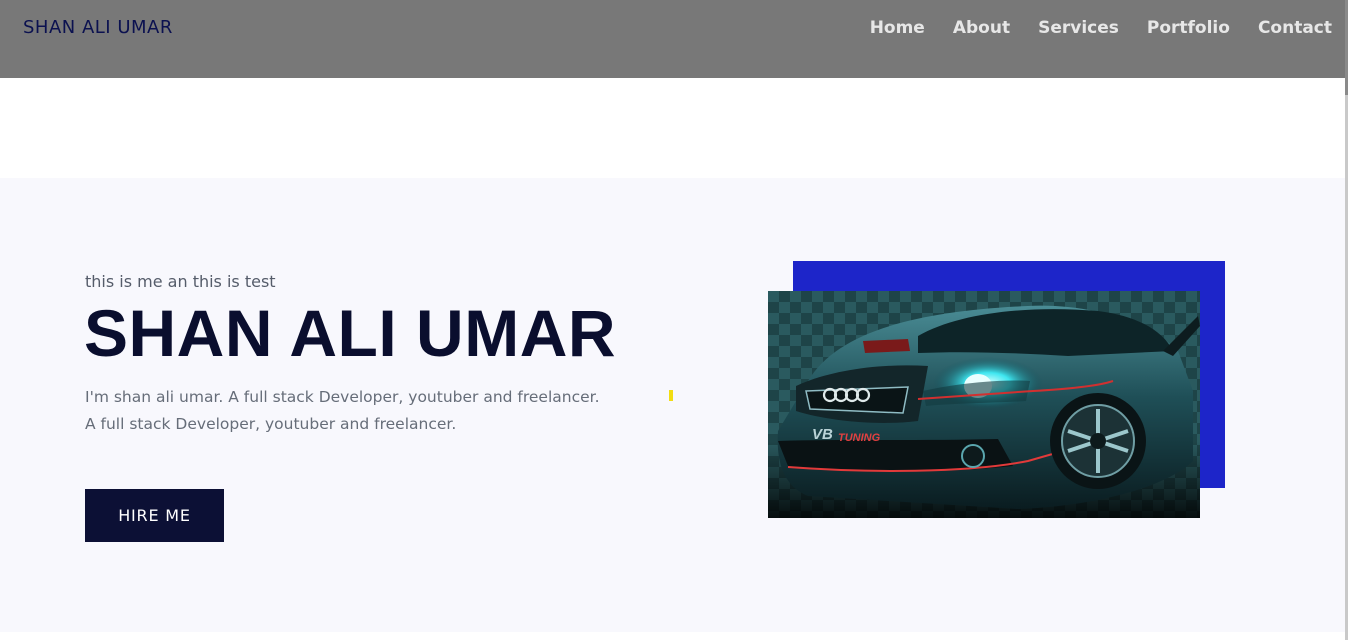  What do you see at coordinates (350, 333) in the screenshot?
I see `hero-title: SHAN ALI UMAR` at bounding box center [350, 333].